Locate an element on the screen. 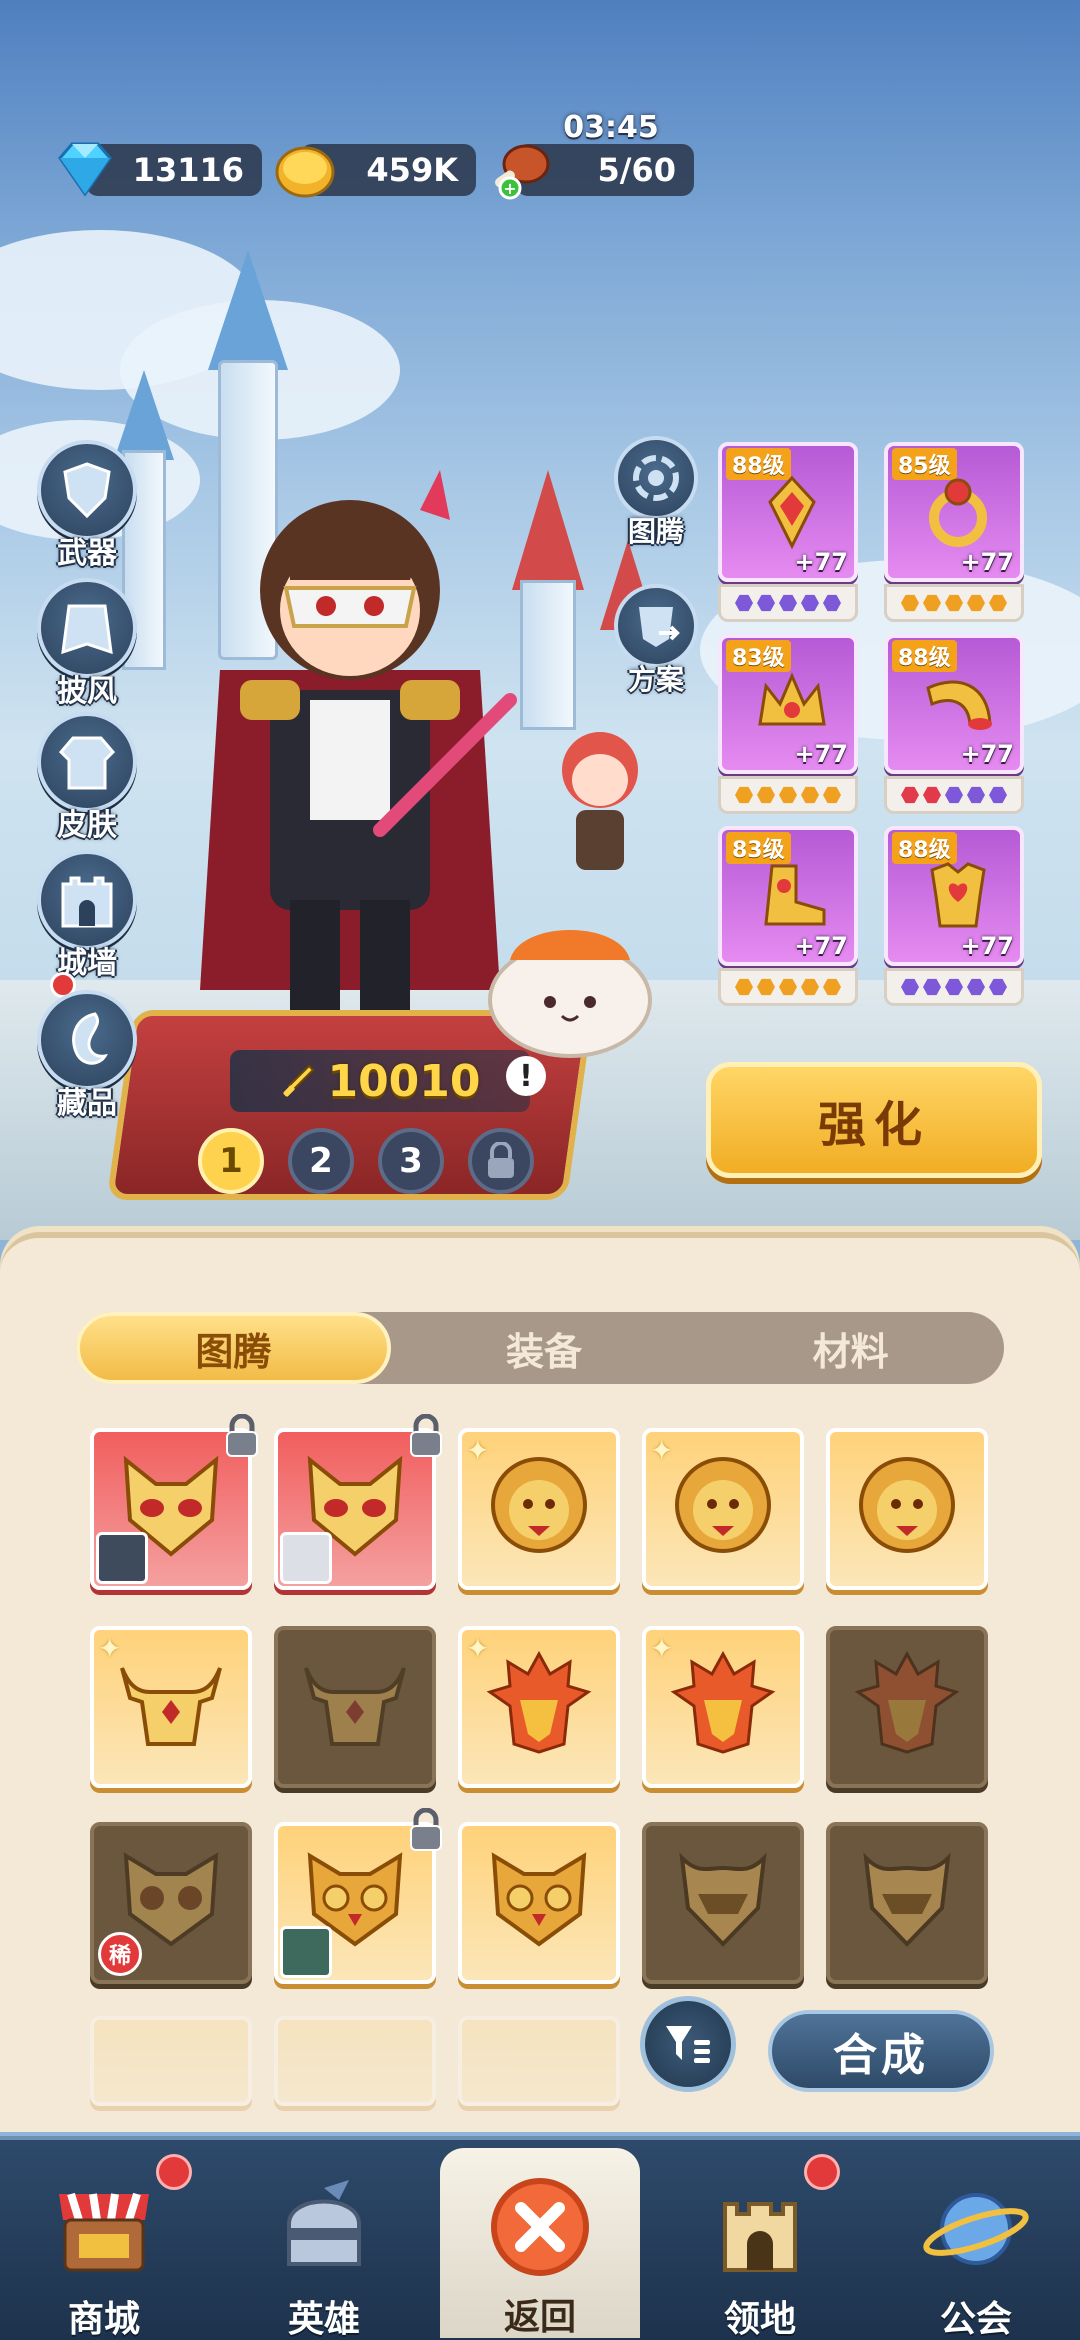 This screenshot has width=1080, height=2340. nav-heroes: 英雄 is located at coordinates (324, 2245).